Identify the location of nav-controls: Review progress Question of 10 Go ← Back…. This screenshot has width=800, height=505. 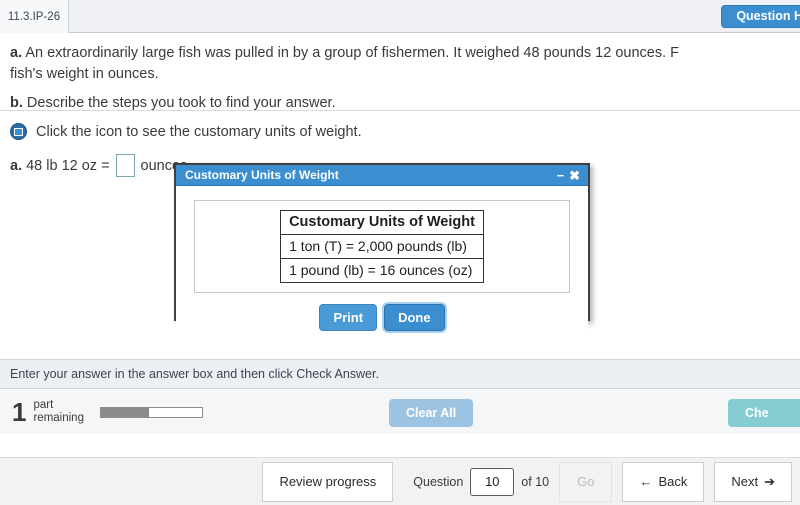
(527, 481).